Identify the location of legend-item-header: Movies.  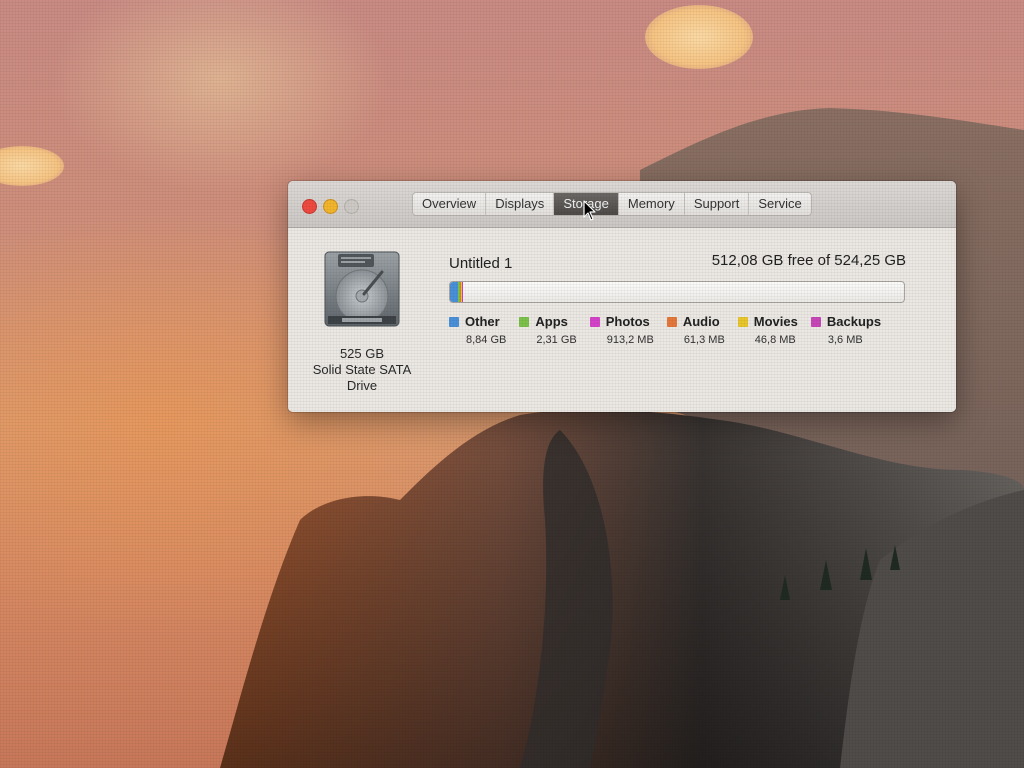
(767, 321).